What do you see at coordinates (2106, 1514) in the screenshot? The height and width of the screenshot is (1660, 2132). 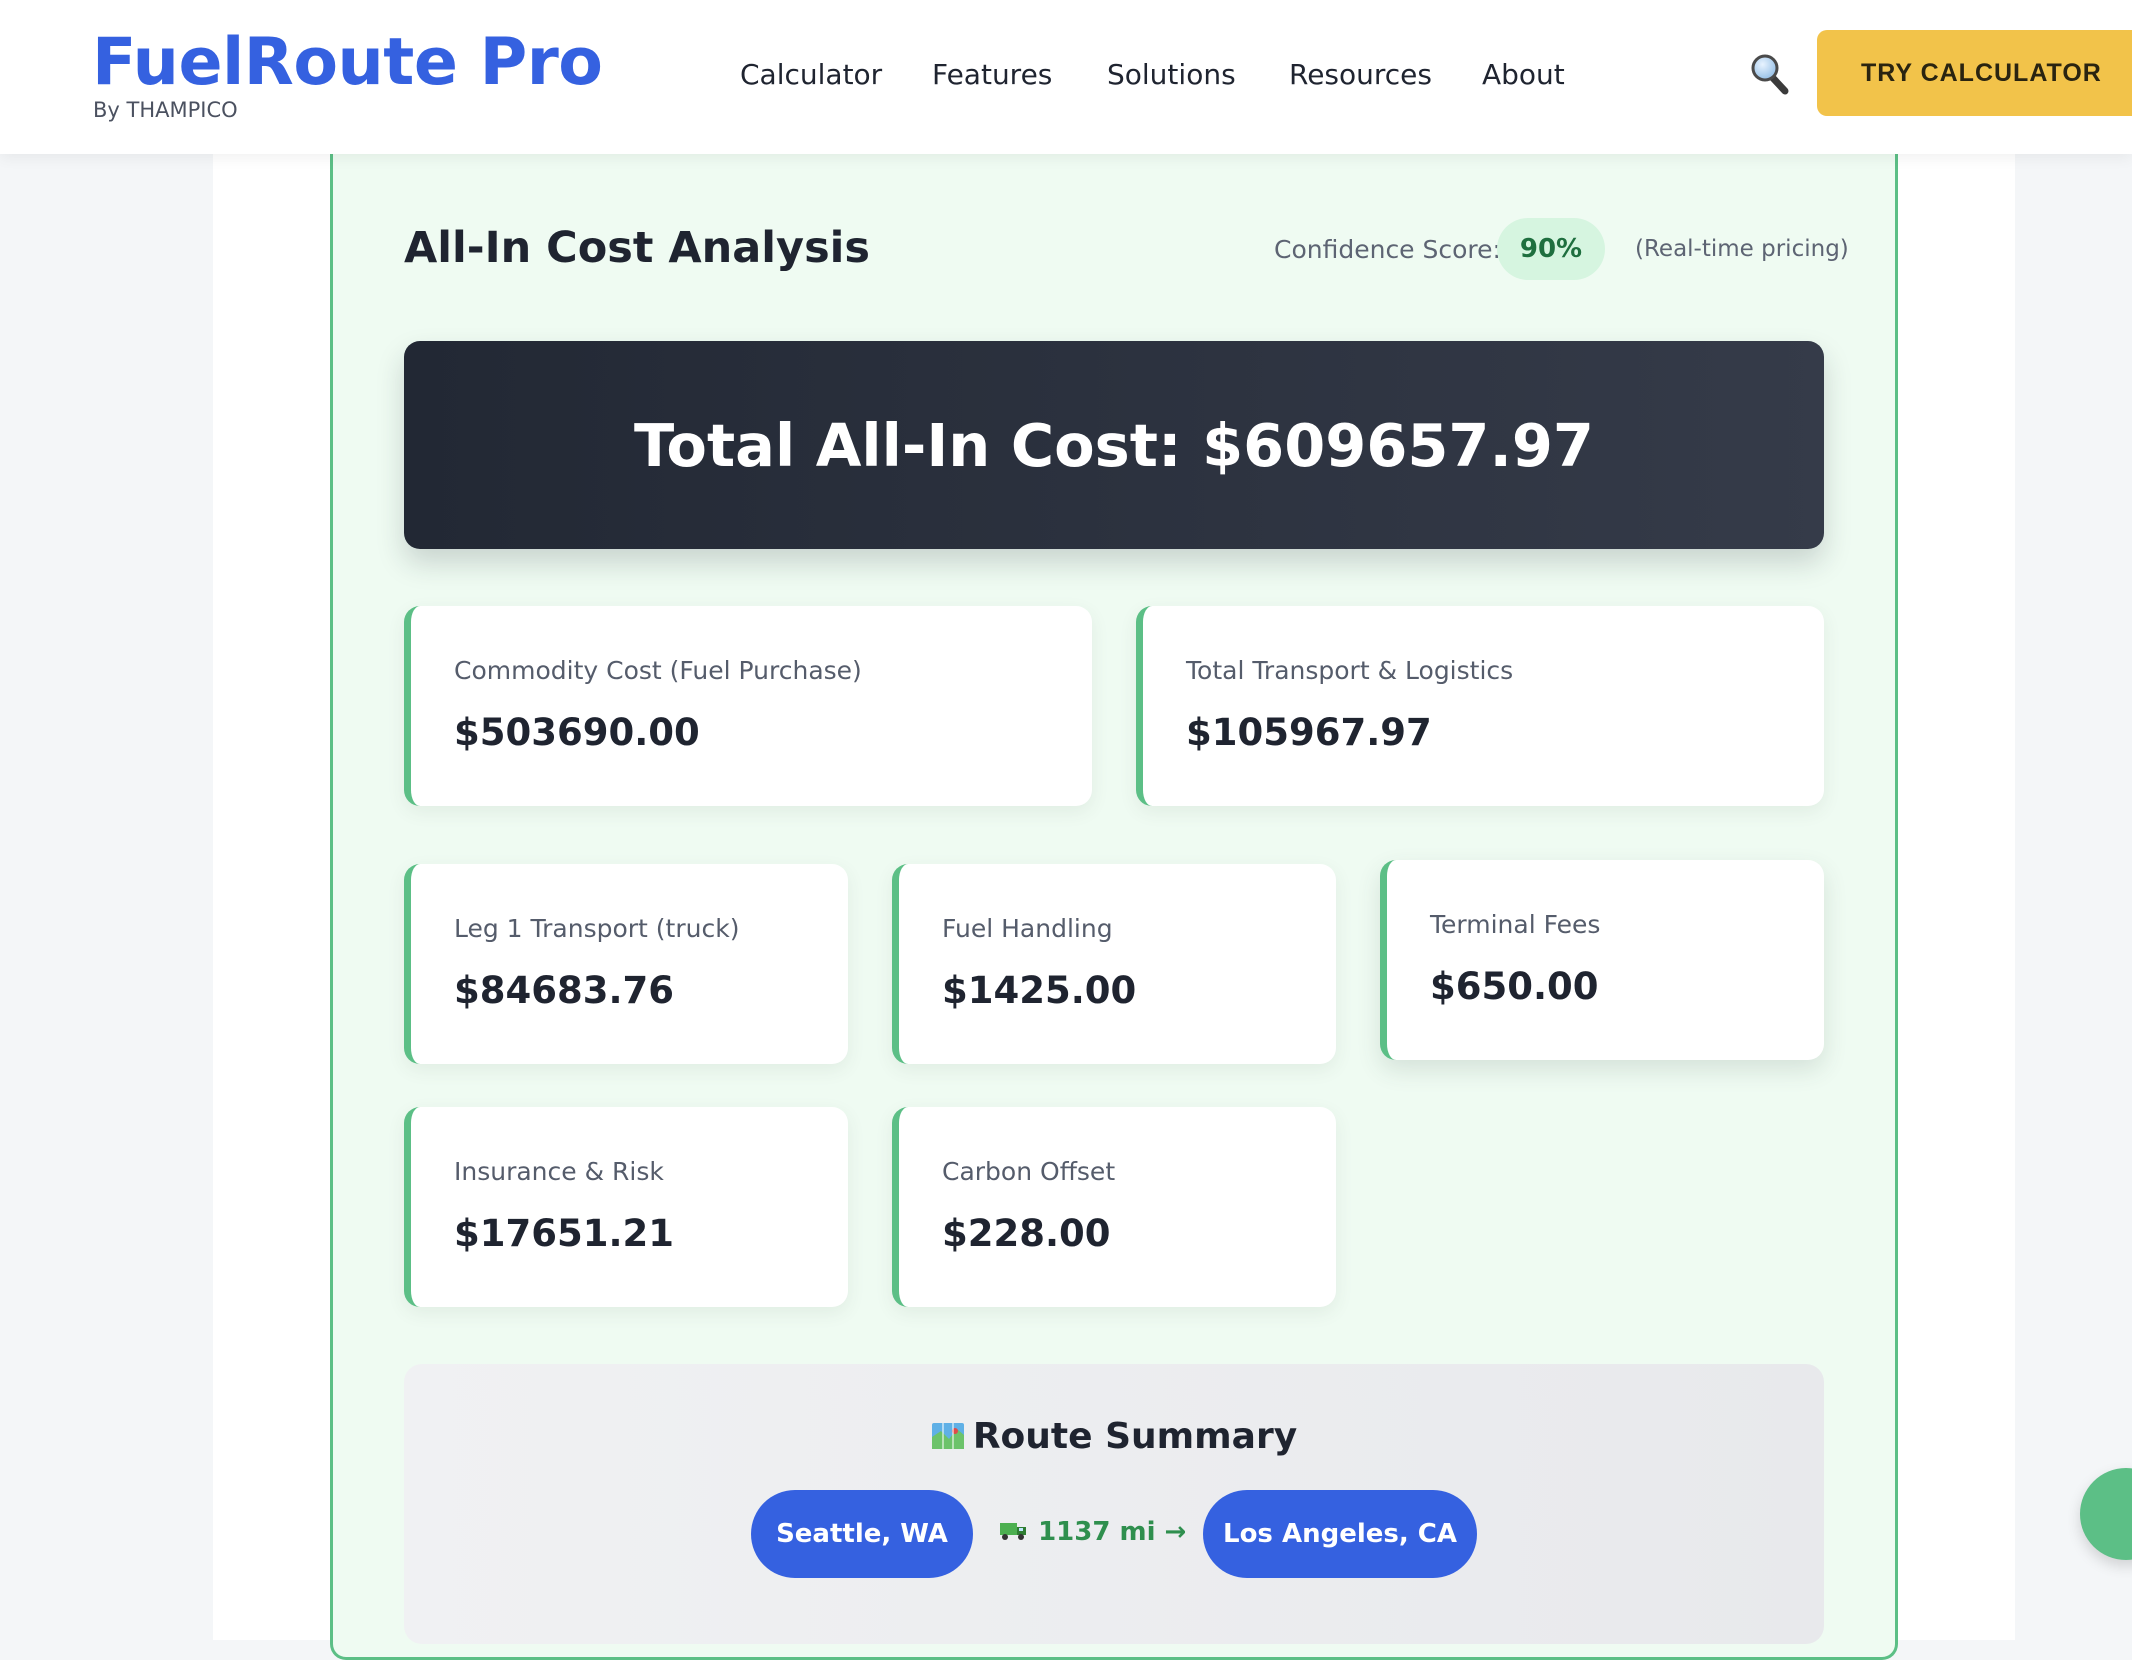 I see `chat-button` at bounding box center [2106, 1514].